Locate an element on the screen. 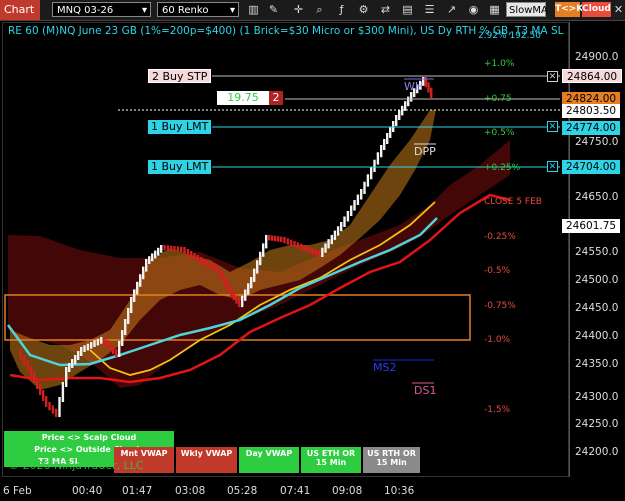  time-tick: 6 Feb is located at coordinates (17, 491).